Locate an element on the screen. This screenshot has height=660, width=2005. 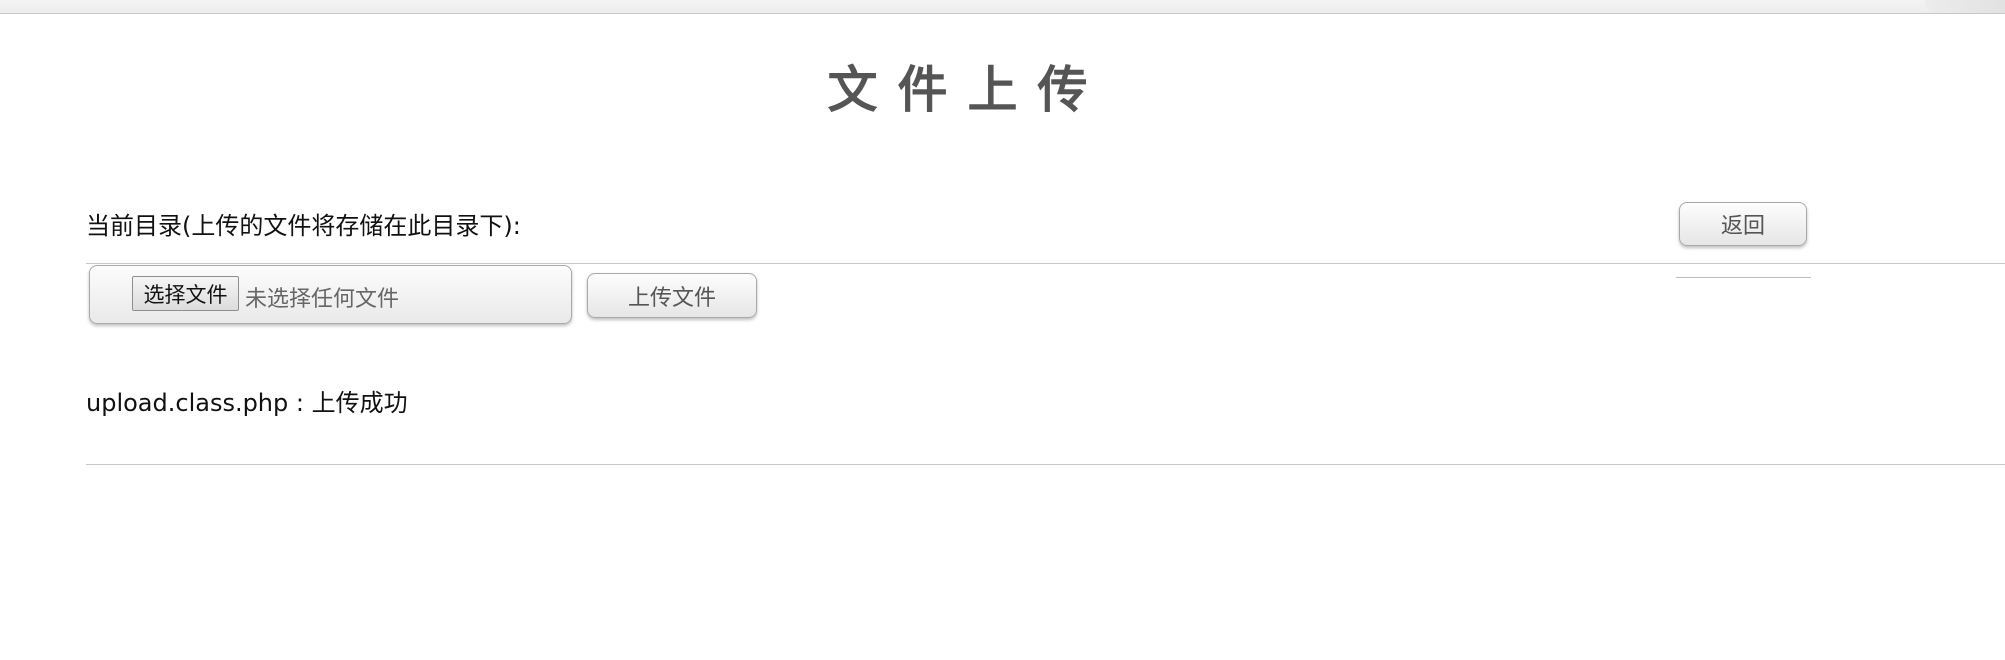
upload-file-button: 上传文件 is located at coordinates (672, 295).